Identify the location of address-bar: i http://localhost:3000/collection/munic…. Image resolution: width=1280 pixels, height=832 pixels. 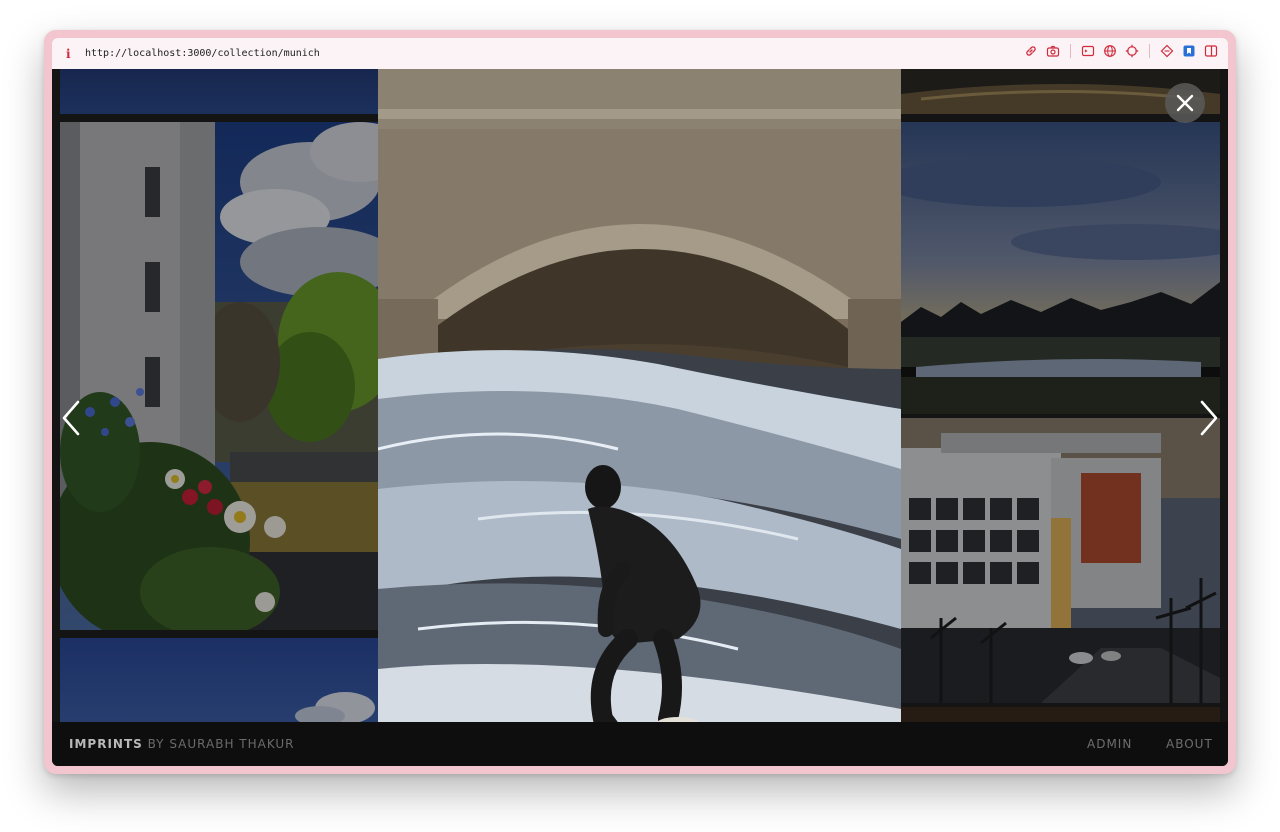
(640, 53).